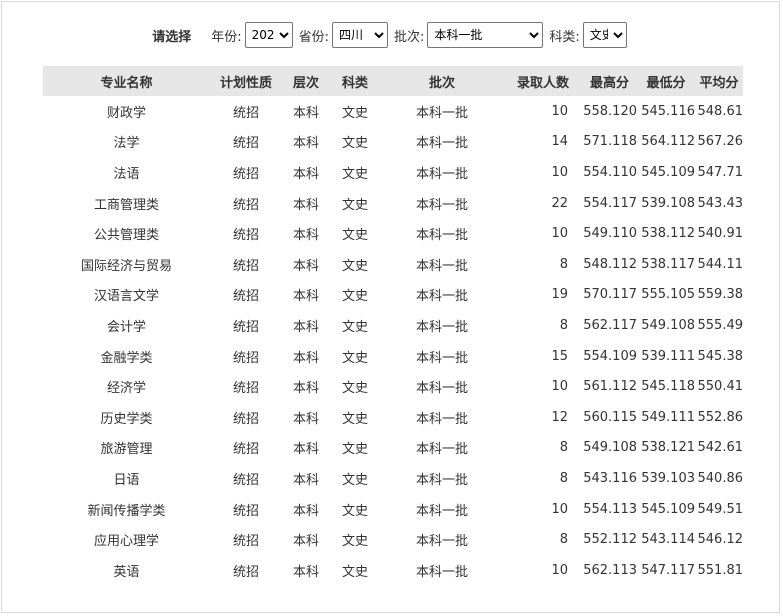 This screenshot has width=783, height=616. What do you see at coordinates (668, 142) in the screenshot?
I see `cell-lowest-score: 564.112` at bounding box center [668, 142].